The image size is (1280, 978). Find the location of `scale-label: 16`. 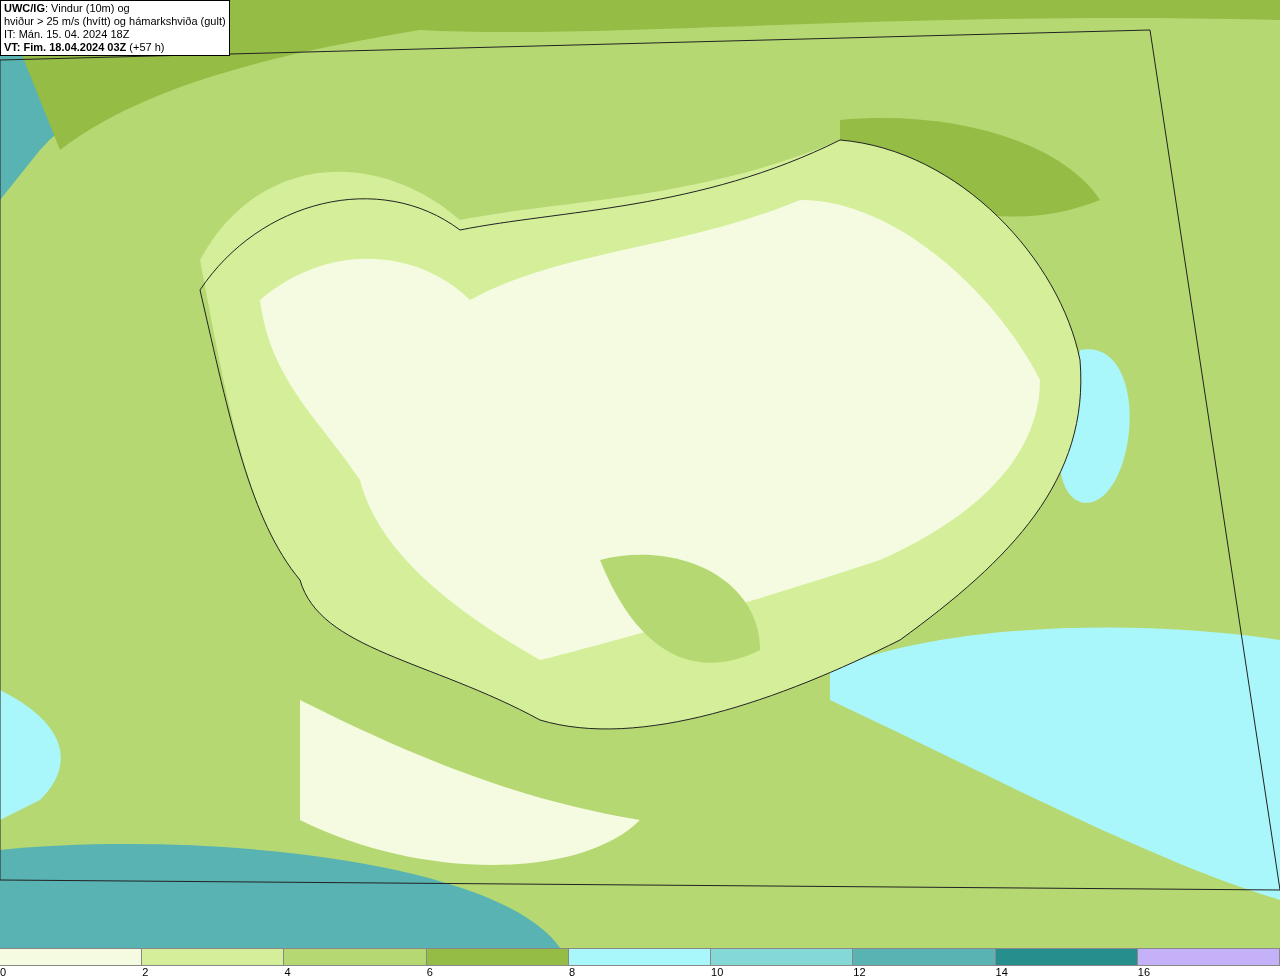

scale-label: 16 is located at coordinates (1143, 972).